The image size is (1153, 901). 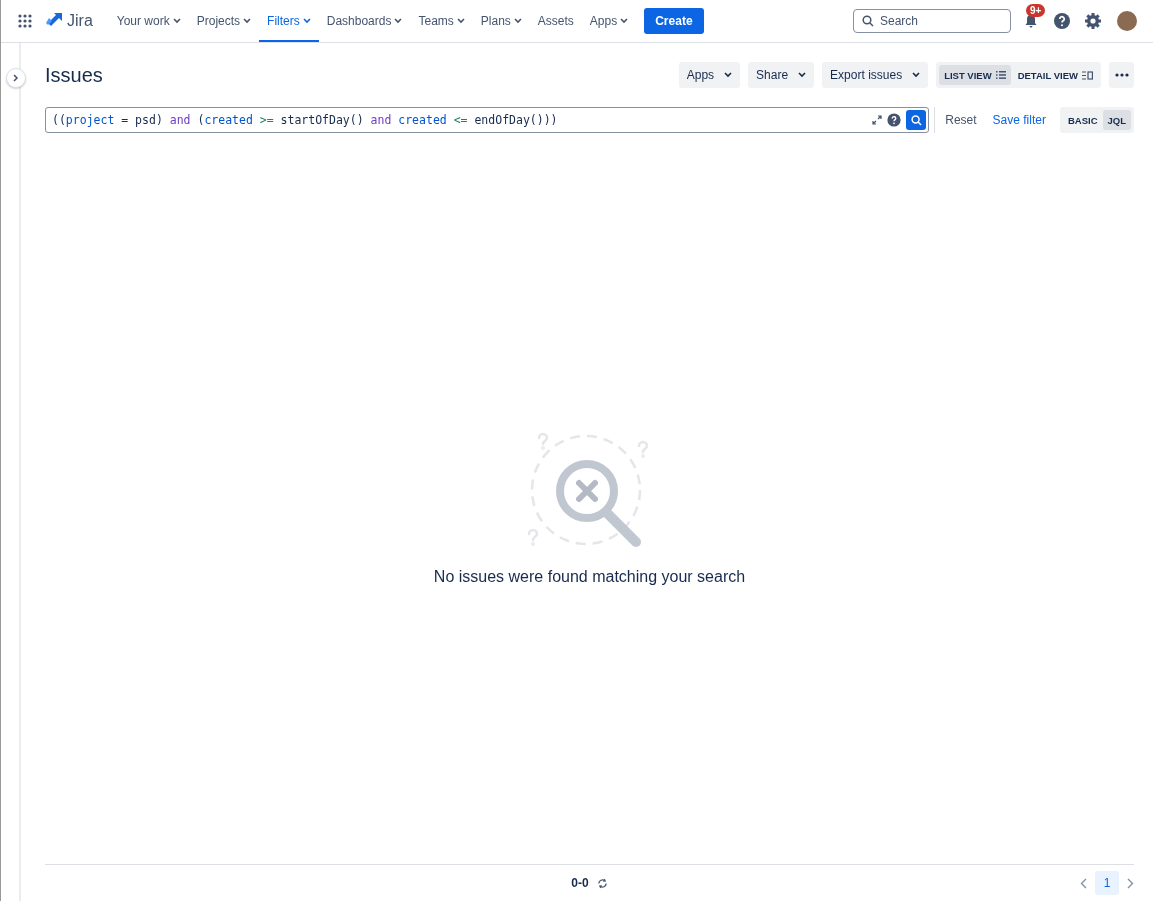 I want to click on chevron-right-icon, so click(x=16, y=78).